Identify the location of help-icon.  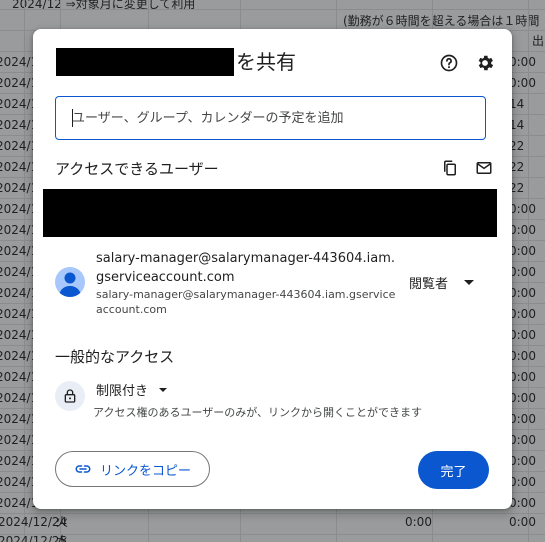
(449, 63).